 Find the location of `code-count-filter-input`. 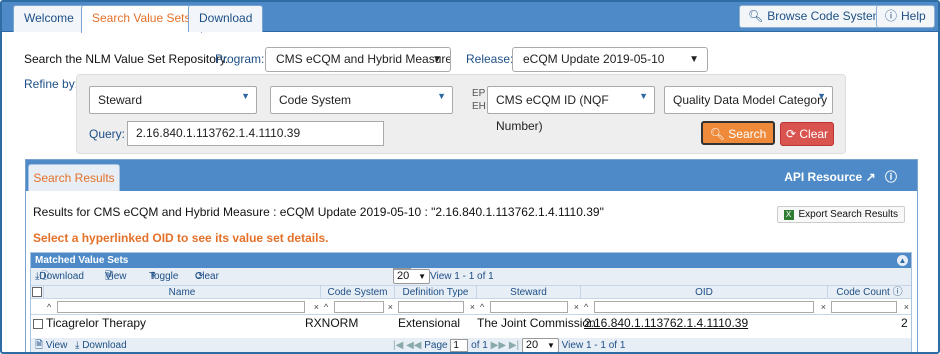

code-count-filter-input is located at coordinates (864, 307).